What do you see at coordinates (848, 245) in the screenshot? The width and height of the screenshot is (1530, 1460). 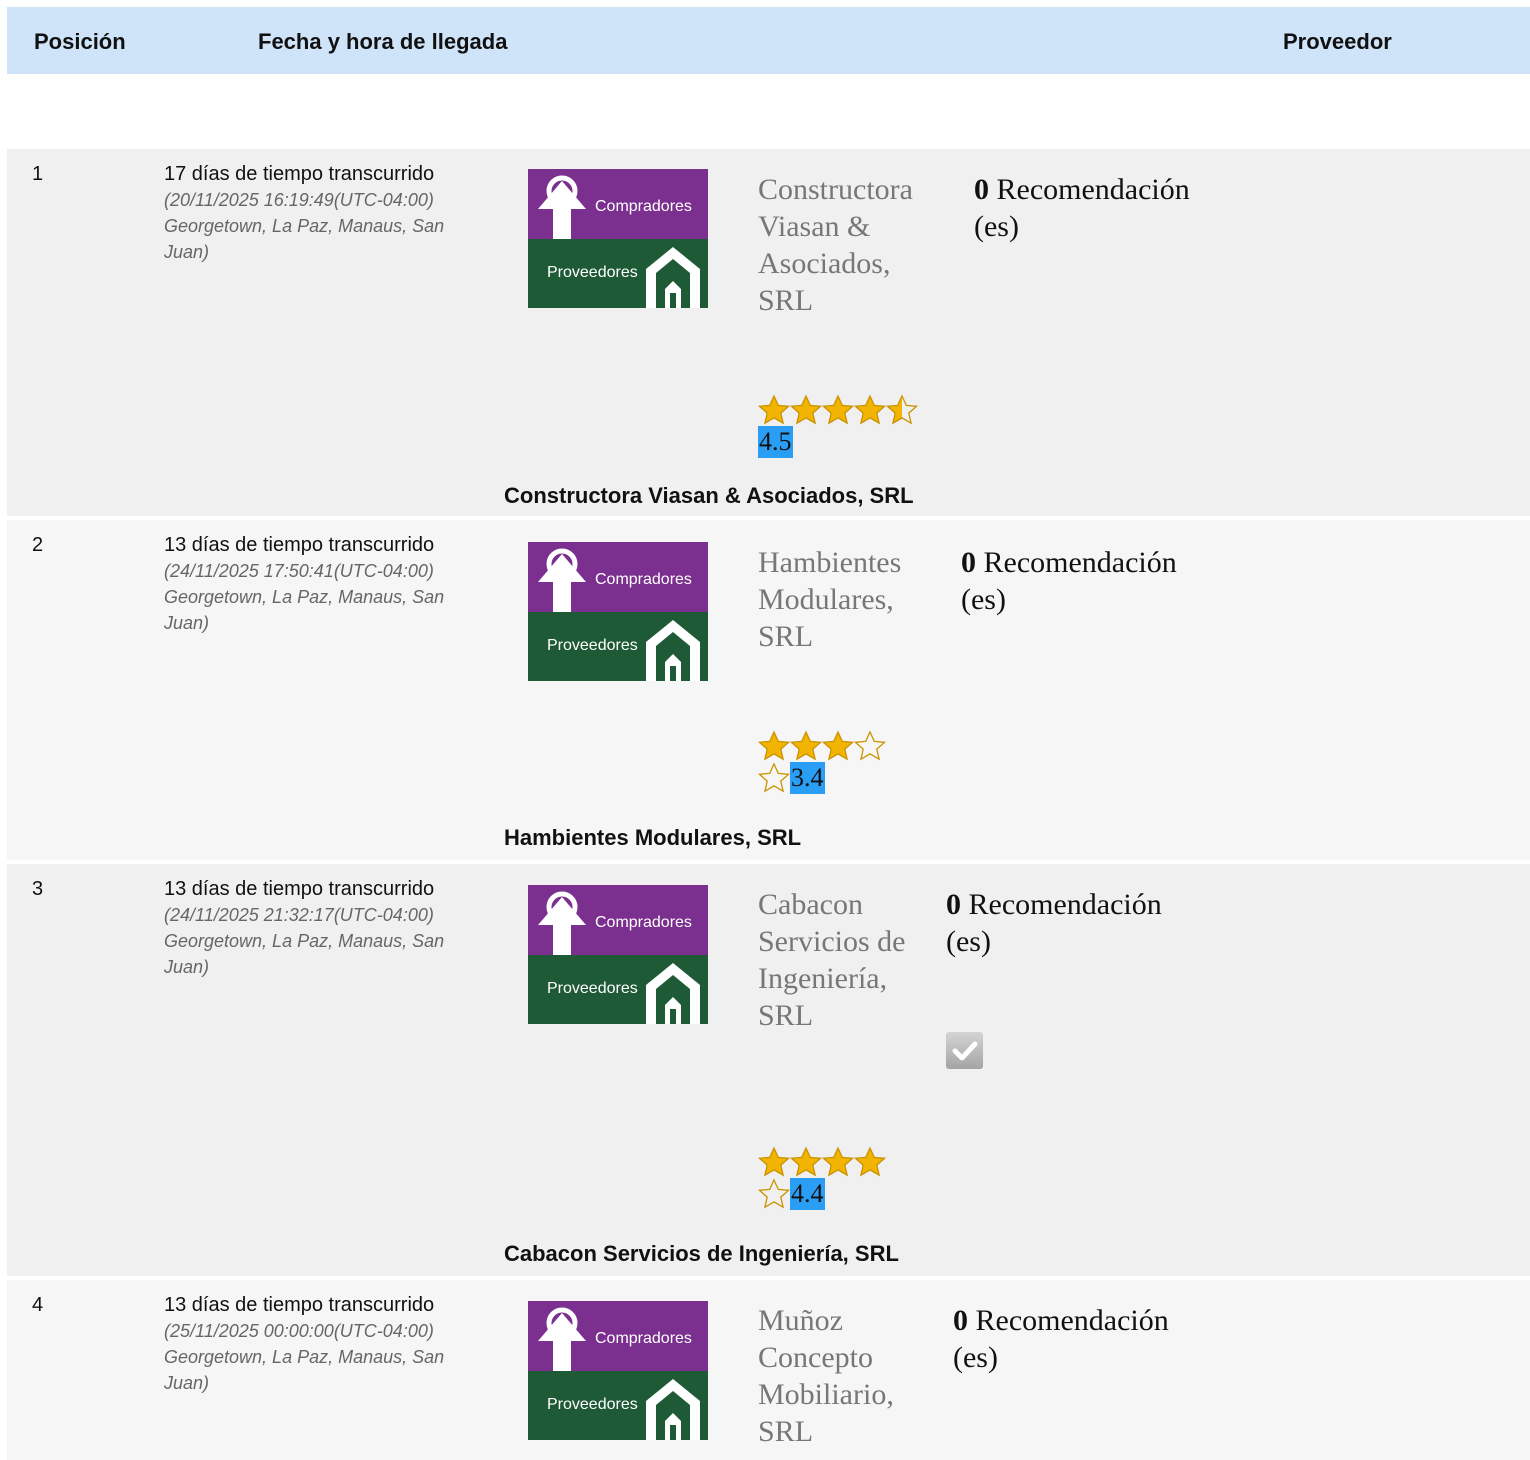 I see `supplier-name-link: Constructora Viasan & Asociados, SRL` at bounding box center [848, 245].